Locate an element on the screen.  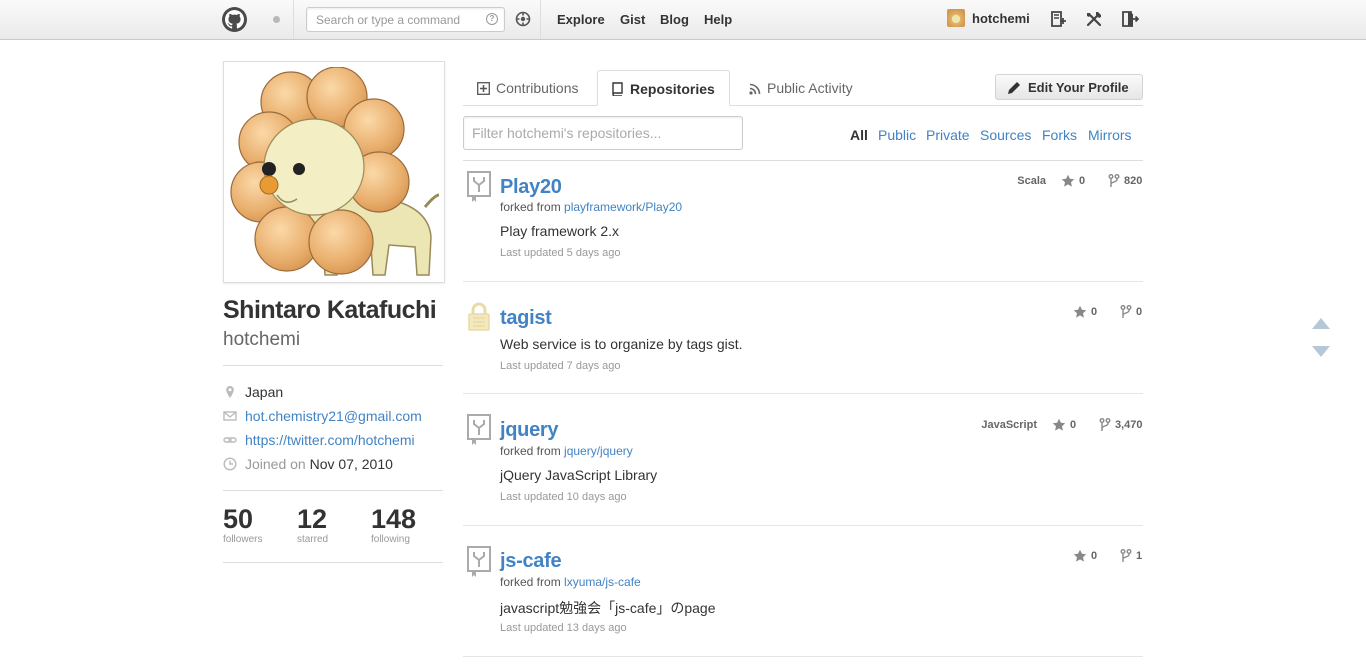
nav-help: Help is located at coordinates (718, 19).